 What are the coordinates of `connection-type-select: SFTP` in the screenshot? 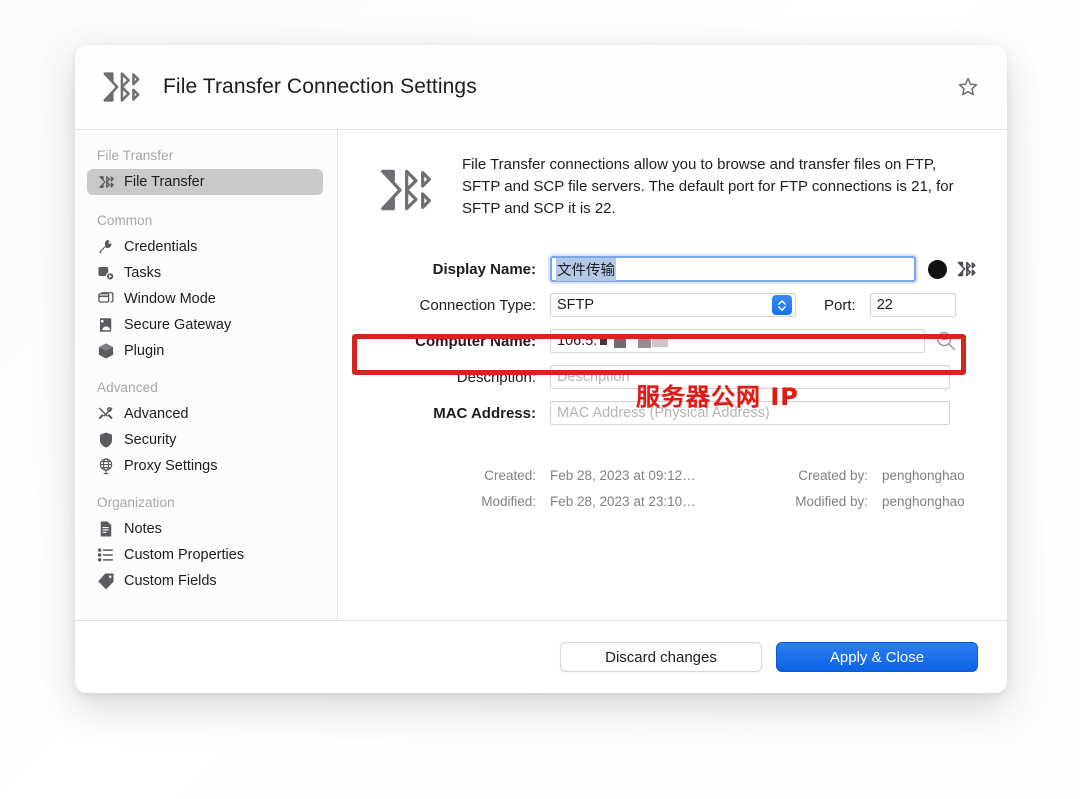 It's located at (673, 305).